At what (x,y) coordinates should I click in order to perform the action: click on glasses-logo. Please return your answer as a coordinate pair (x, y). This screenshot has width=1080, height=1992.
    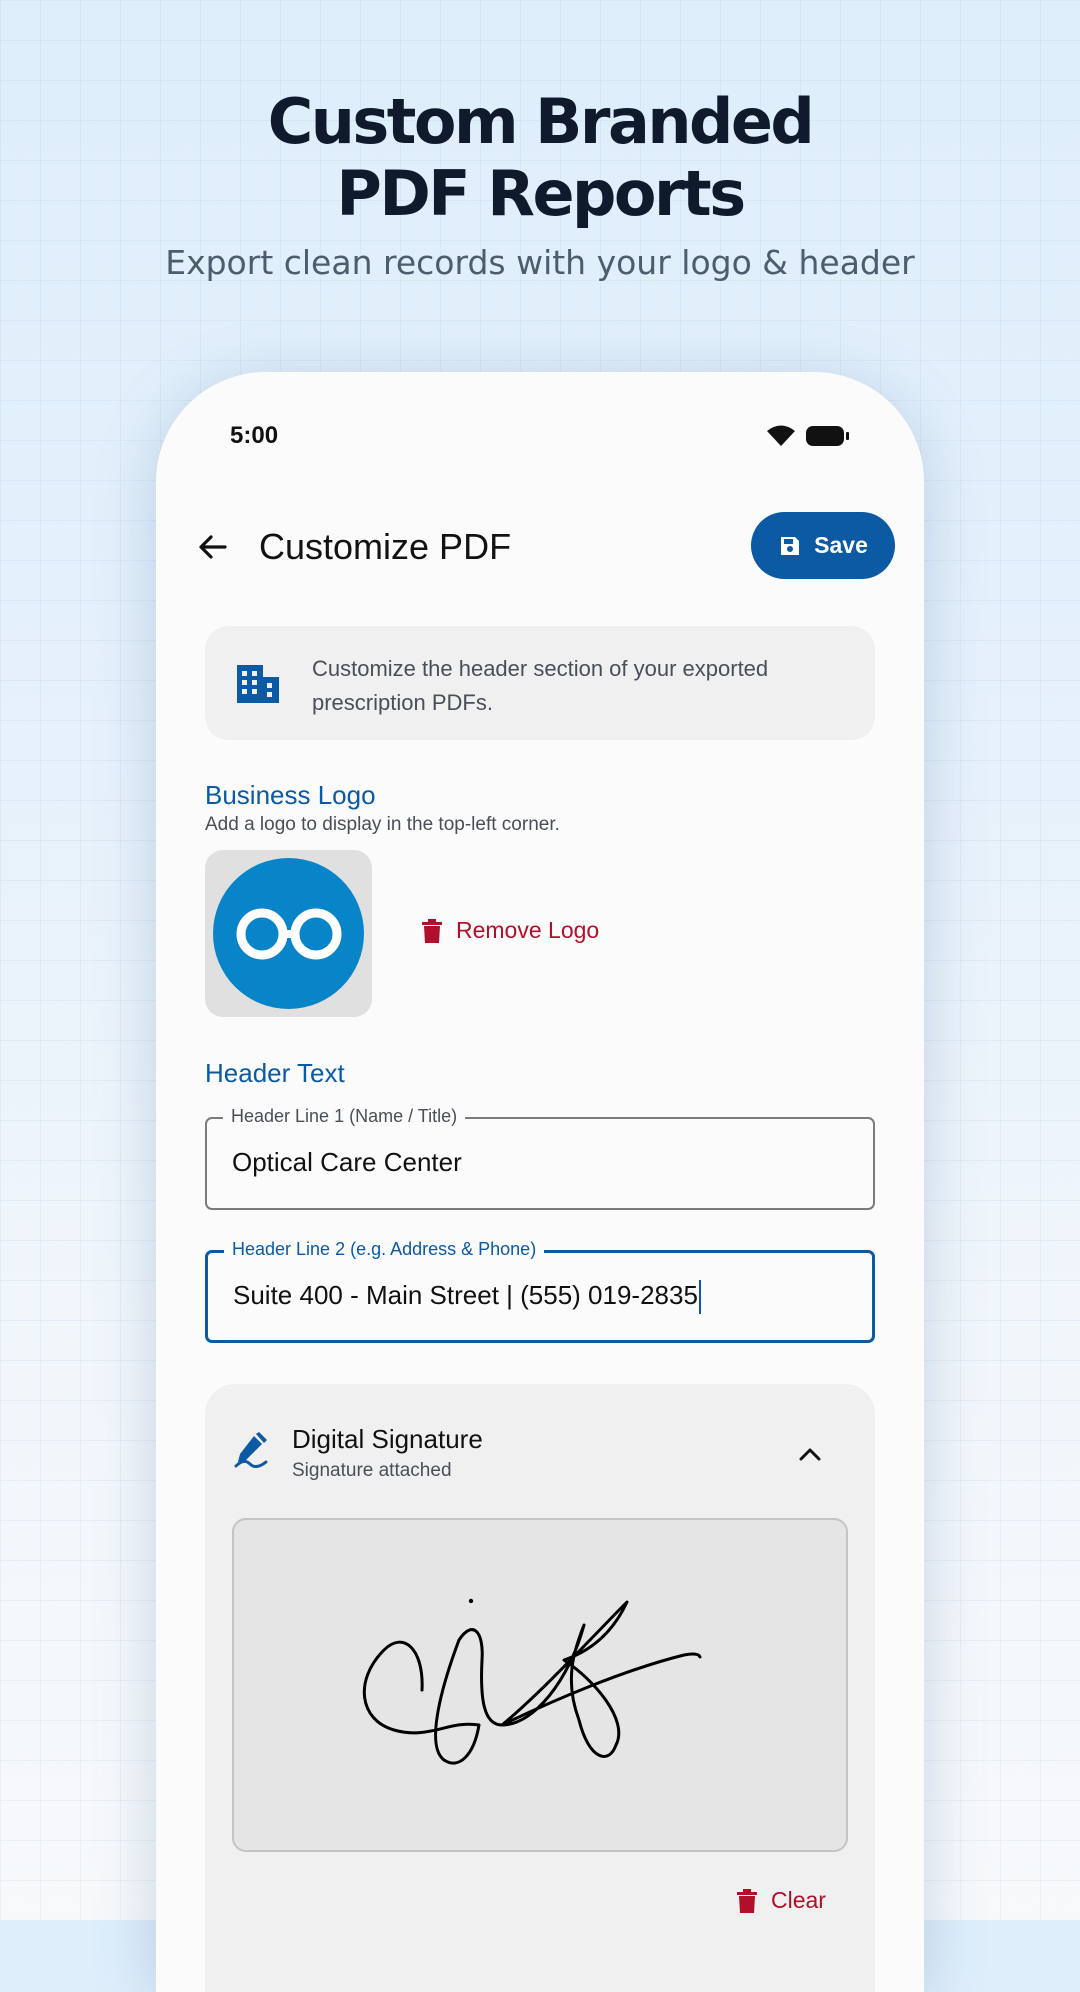
    Looking at the image, I should click on (288, 933).